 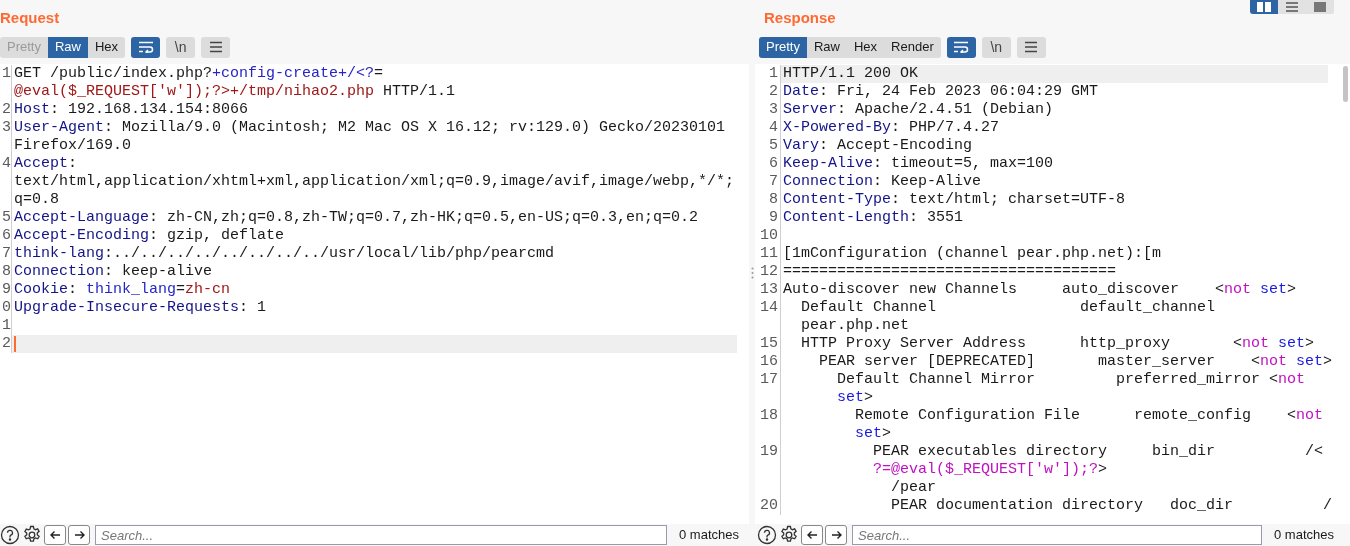 I want to click on columns-icon, so click(x=1264, y=7).